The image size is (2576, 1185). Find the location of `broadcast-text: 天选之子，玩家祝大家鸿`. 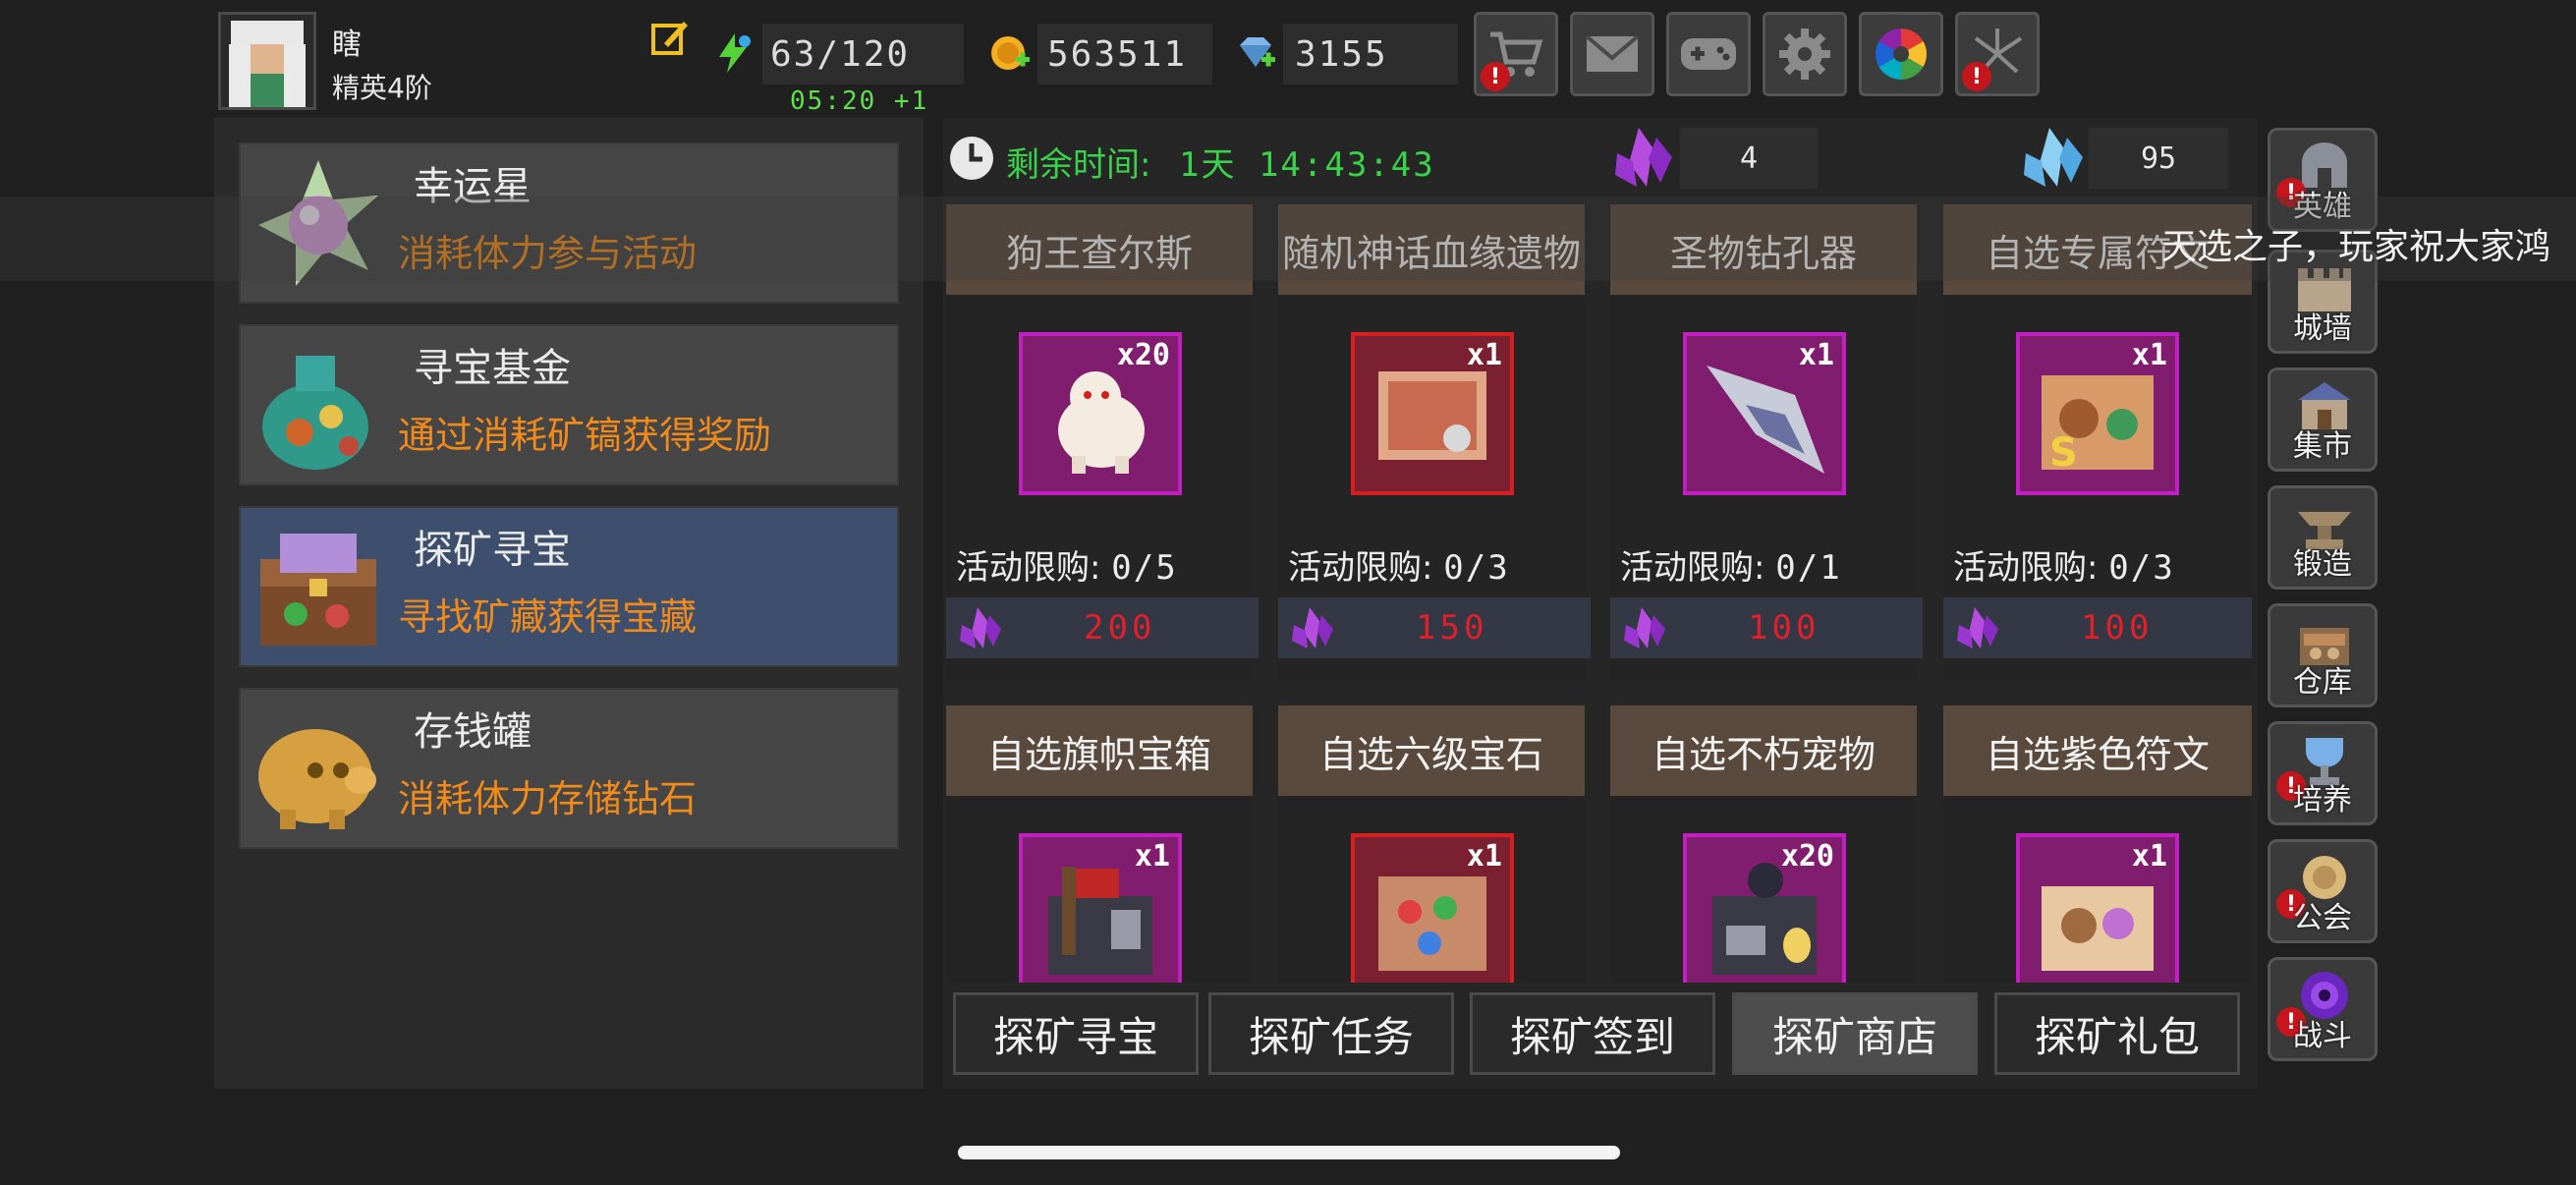

broadcast-text: 天选之子，玩家祝大家鸿 is located at coordinates (2356, 247).